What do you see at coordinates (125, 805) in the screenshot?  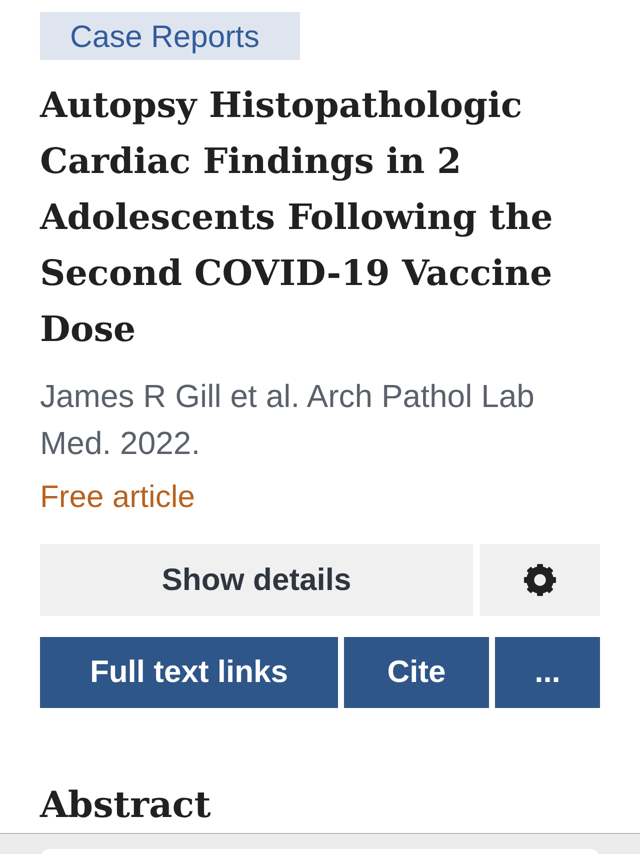 I see `abstract-heading: Abstract` at bounding box center [125, 805].